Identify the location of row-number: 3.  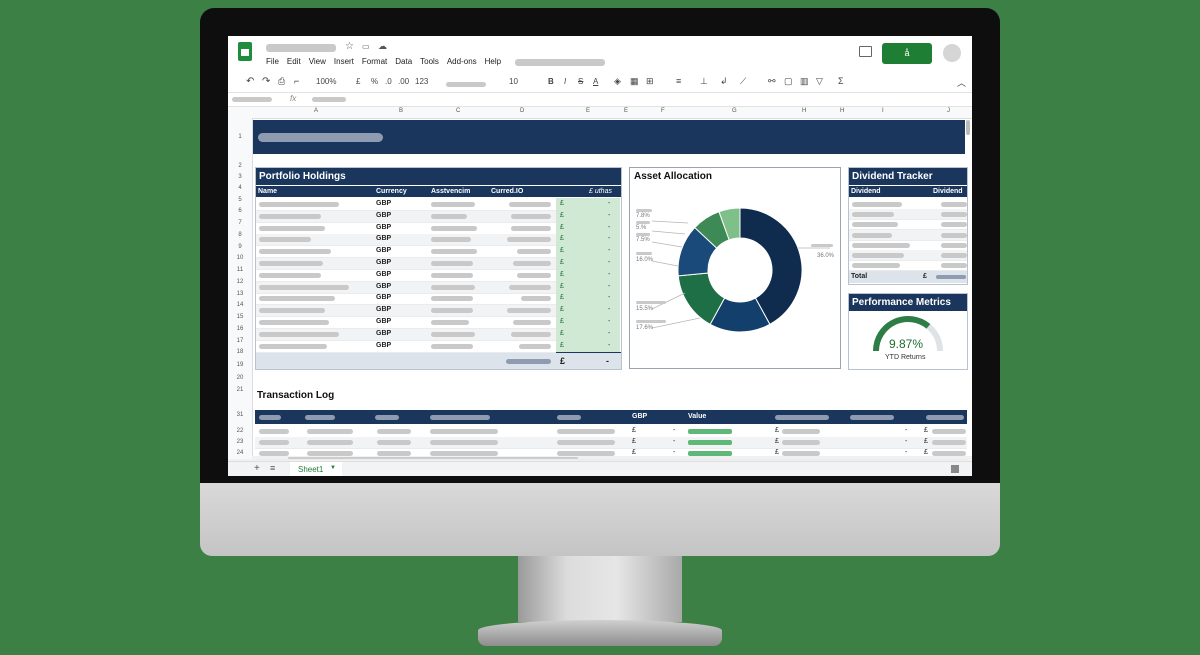
(240, 177).